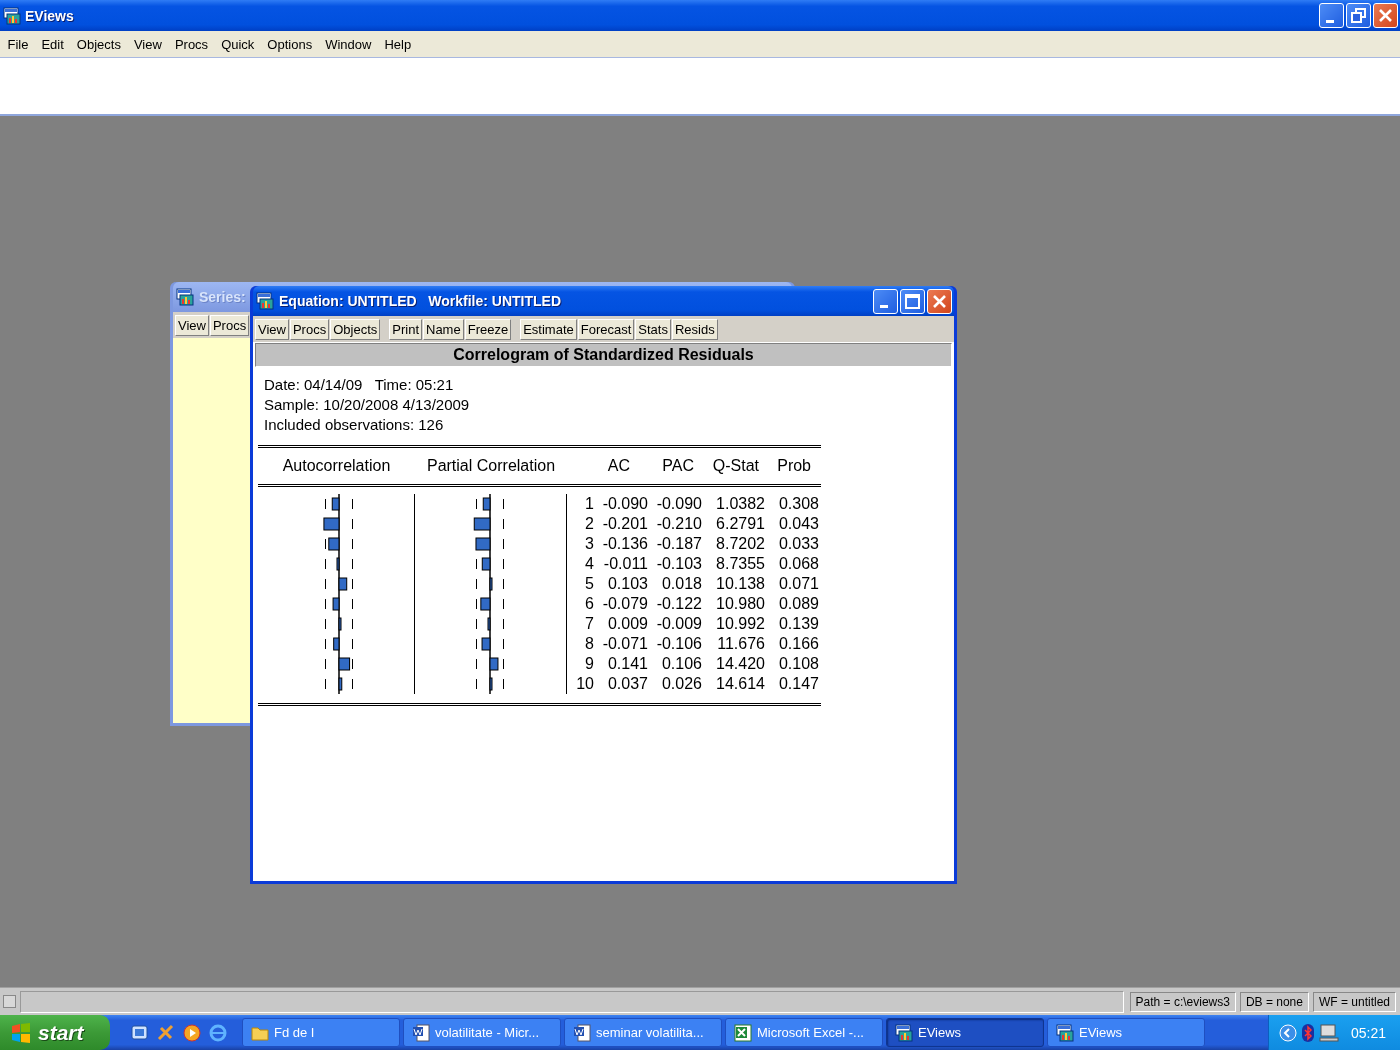 Image resolution: width=1400 pixels, height=1050 pixels. What do you see at coordinates (589, 544) in the screenshot?
I see `lag-cell-text: 3` at bounding box center [589, 544].